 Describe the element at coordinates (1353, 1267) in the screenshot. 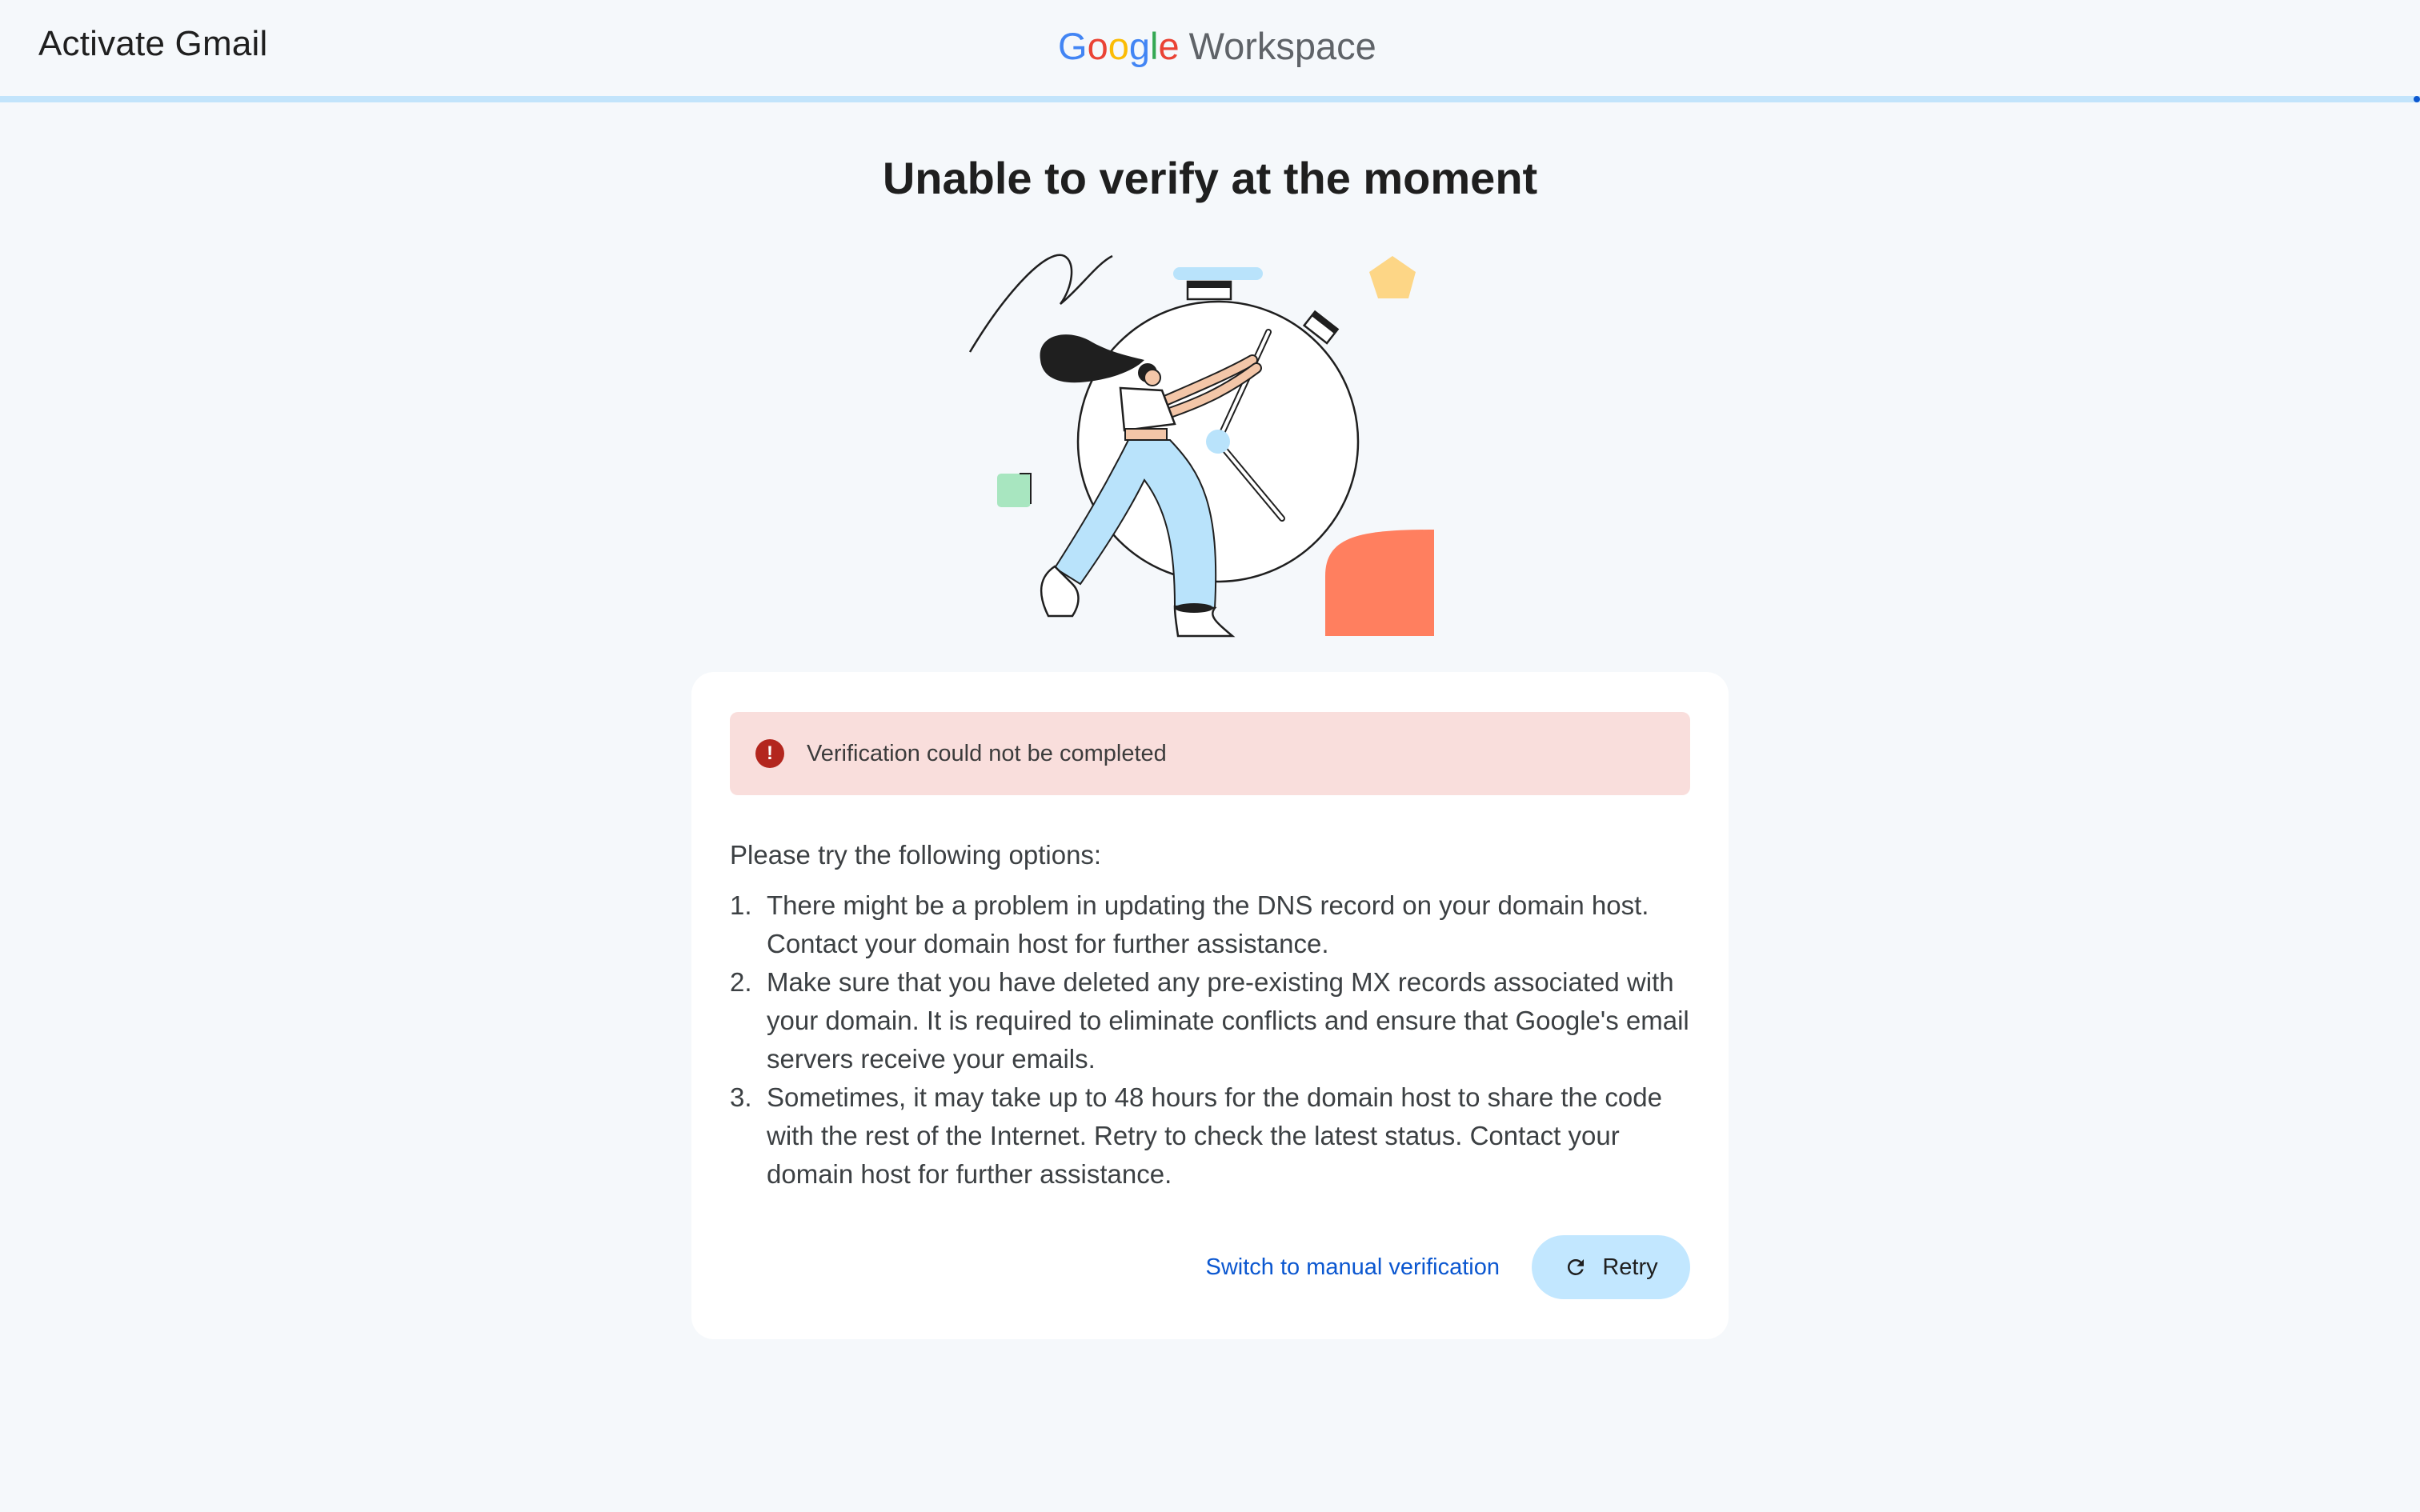

I see `switch-to-manual-verification-button: Switch to manual verification` at that location.